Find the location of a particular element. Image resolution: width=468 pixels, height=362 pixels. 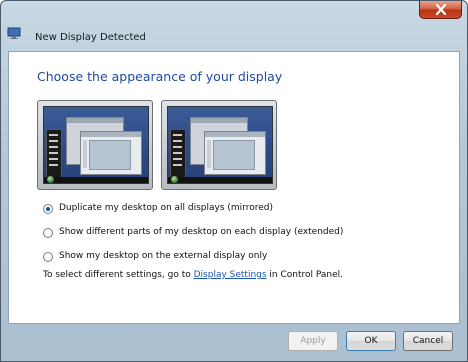

page-heading: Choose the appearance of your display is located at coordinates (160, 76).